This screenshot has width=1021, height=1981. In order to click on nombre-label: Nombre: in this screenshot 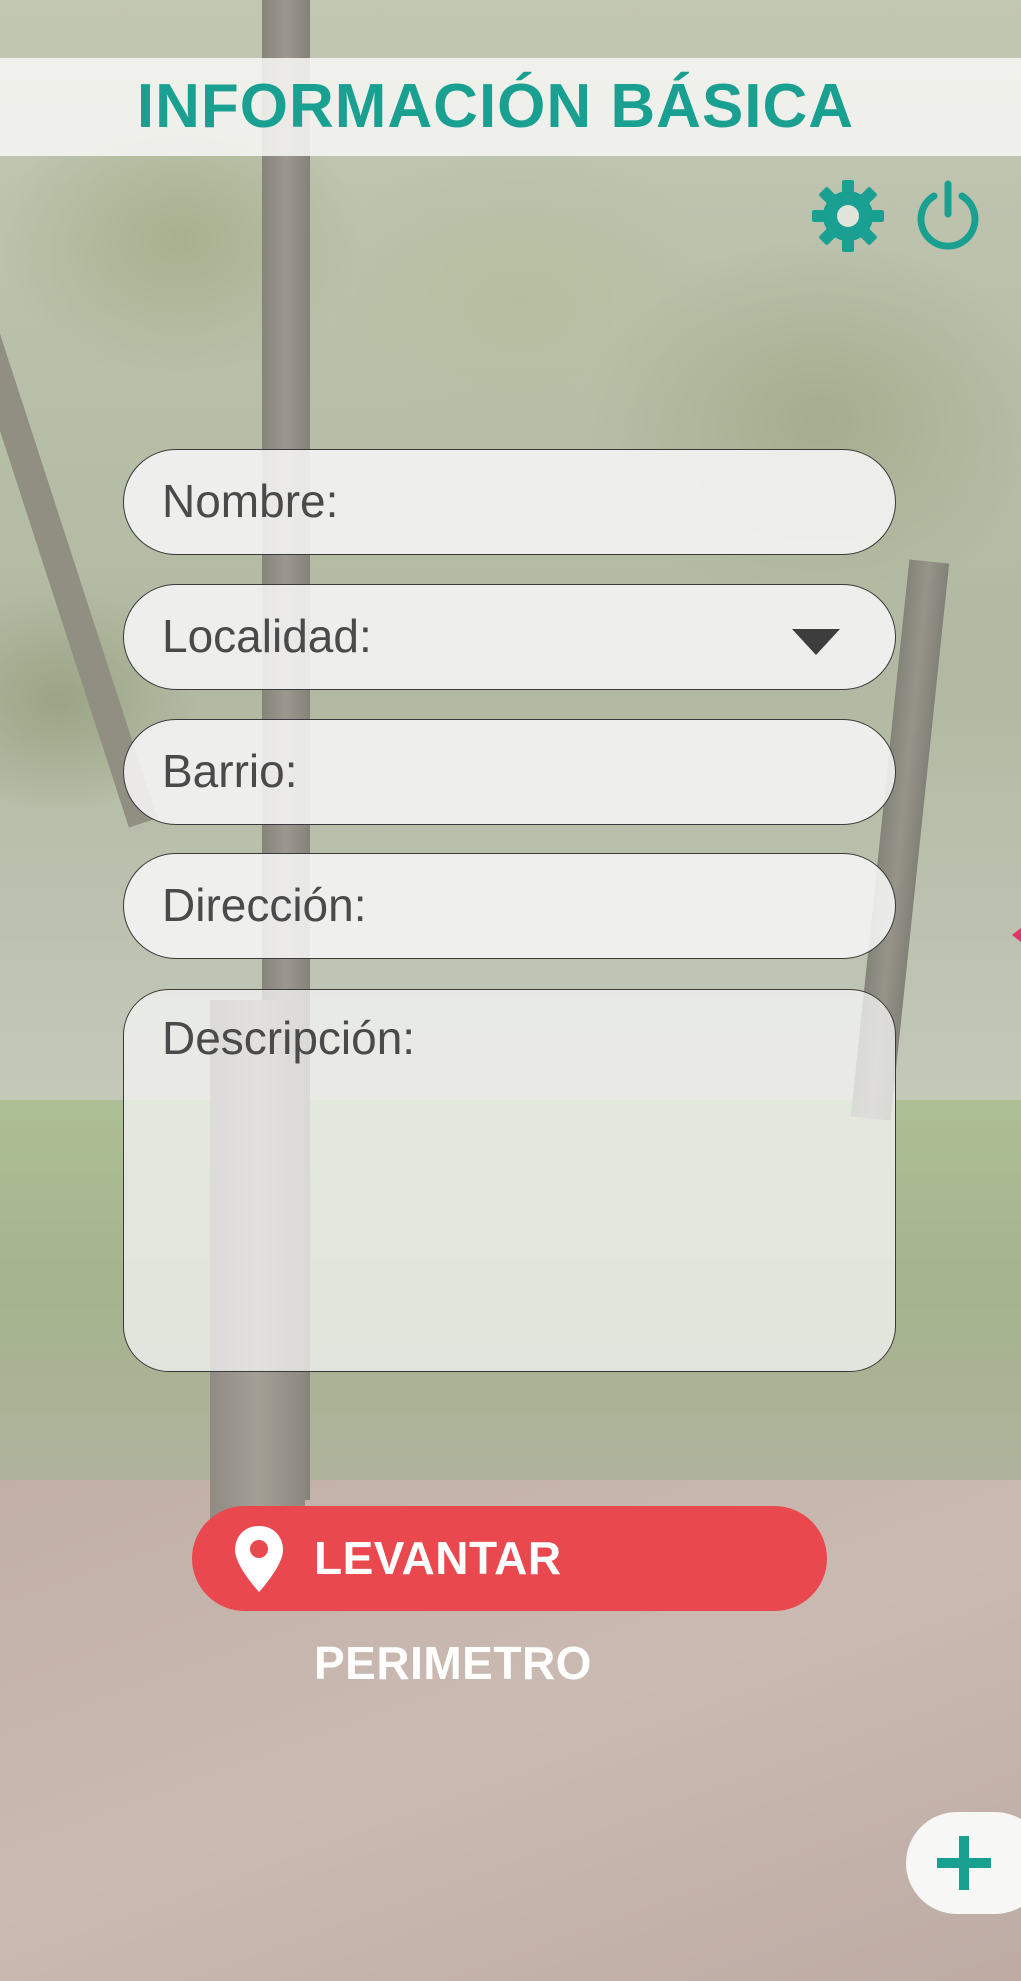, I will do `click(250, 501)`.